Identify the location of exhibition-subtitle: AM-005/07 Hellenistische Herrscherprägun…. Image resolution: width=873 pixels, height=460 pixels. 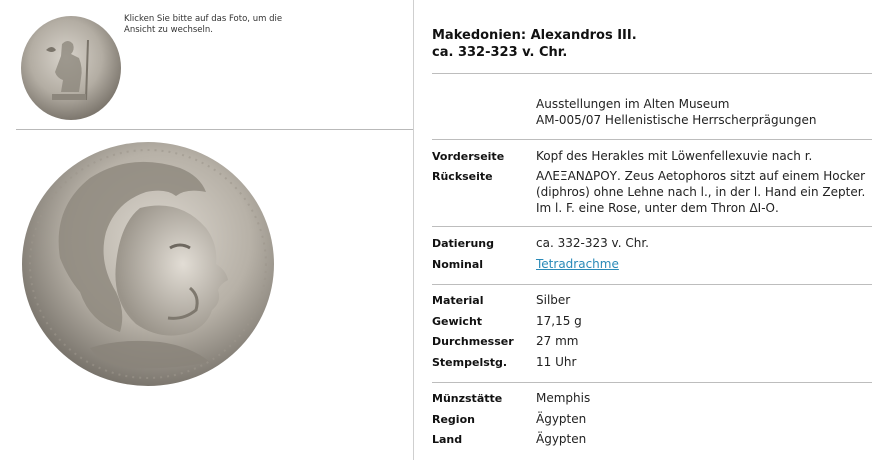
(676, 120).